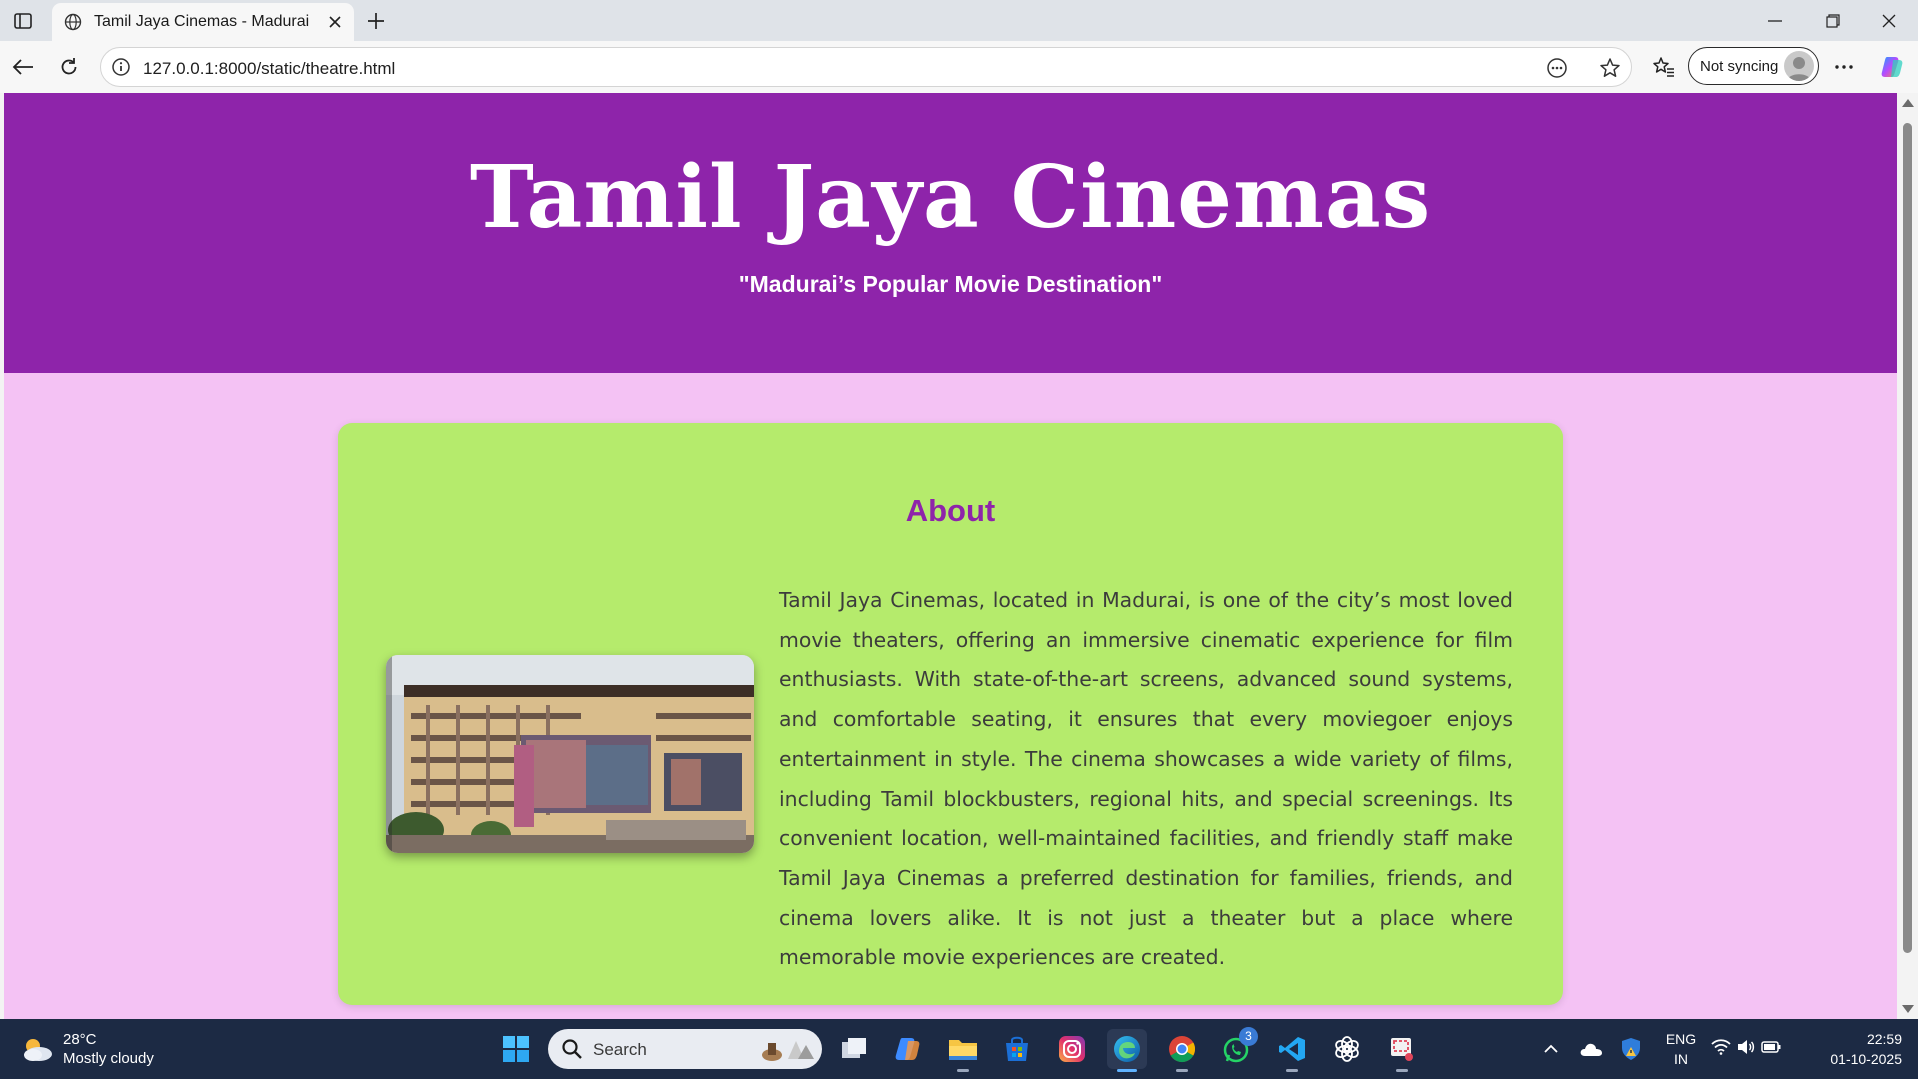 The width and height of the screenshot is (1918, 1079). Describe the element at coordinates (620, 1049) in the screenshot. I see `search-label: Search` at that location.